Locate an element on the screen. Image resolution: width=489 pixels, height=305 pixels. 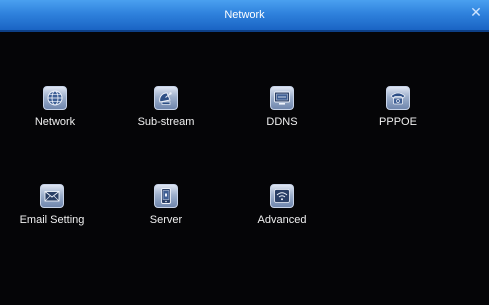
menu-item-server: Server is located at coordinates (166, 205).